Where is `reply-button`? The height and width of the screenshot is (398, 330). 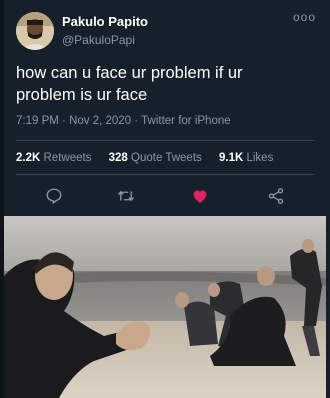 reply-button is located at coordinates (54, 196).